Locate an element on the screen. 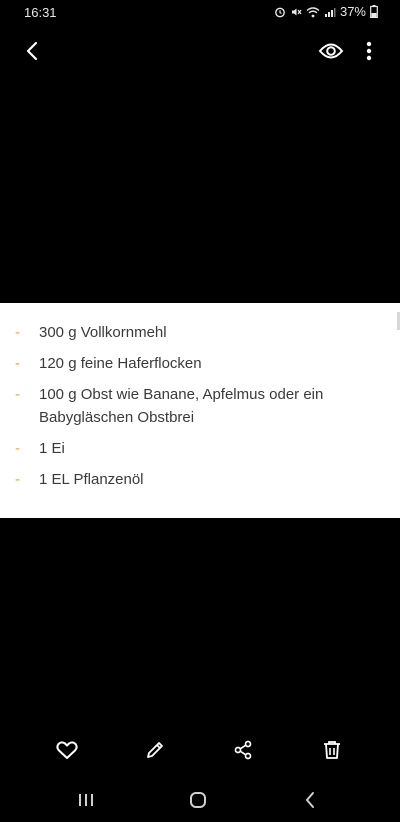  eye-icon is located at coordinates (331, 51).